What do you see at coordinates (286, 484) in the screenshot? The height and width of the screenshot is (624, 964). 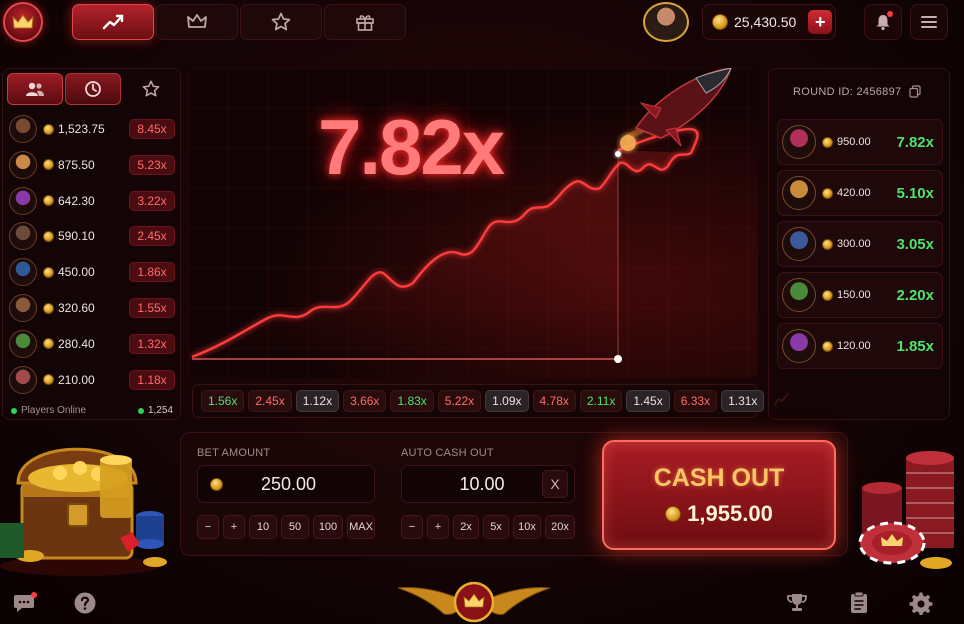 I see `bet-amount-input: 250.00` at bounding box center [286, 484].